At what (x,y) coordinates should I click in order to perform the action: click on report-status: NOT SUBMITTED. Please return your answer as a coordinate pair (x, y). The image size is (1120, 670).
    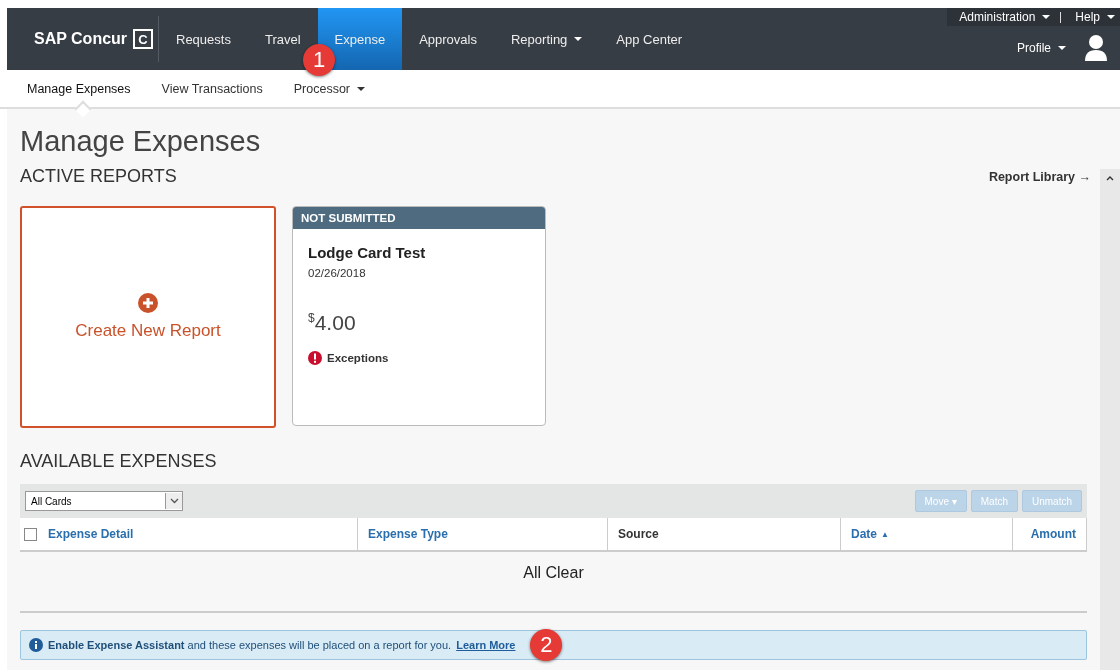
    Looking at the image, I should click on (419, 218).